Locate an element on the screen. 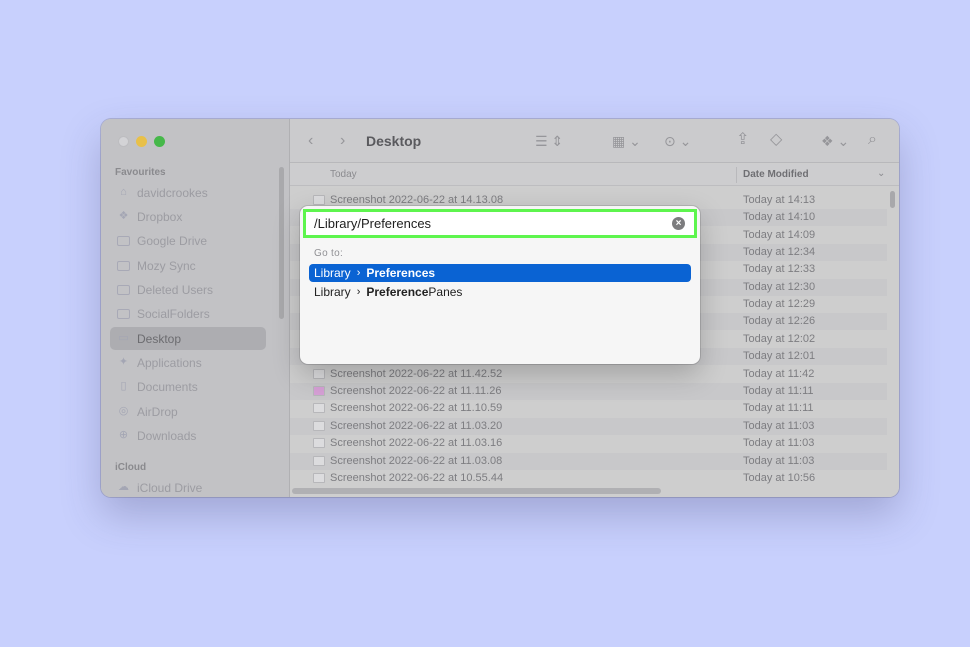 This screenshot has height=647, width=970. sidebar-scrollbar is located at coordinates (281, 243).